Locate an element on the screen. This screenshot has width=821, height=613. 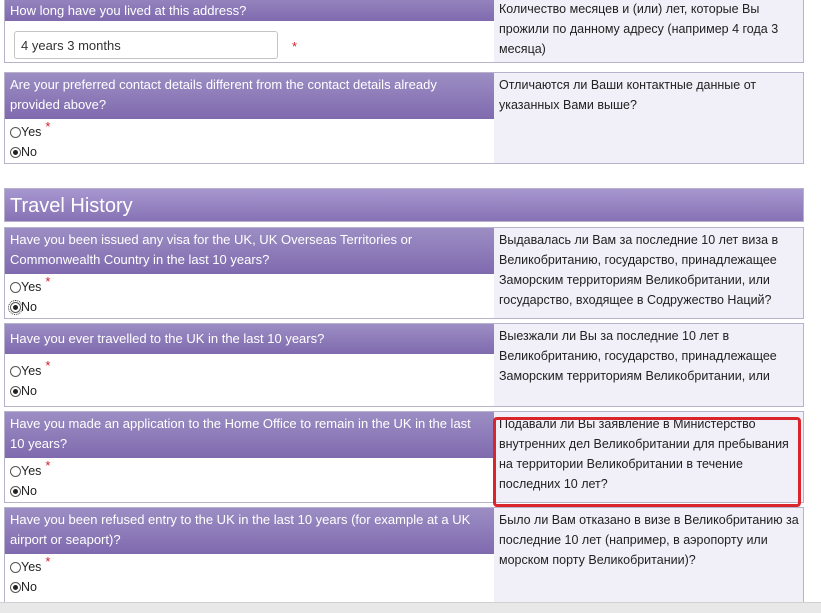
travelled-uk-body is located at coordinates (249, 380).